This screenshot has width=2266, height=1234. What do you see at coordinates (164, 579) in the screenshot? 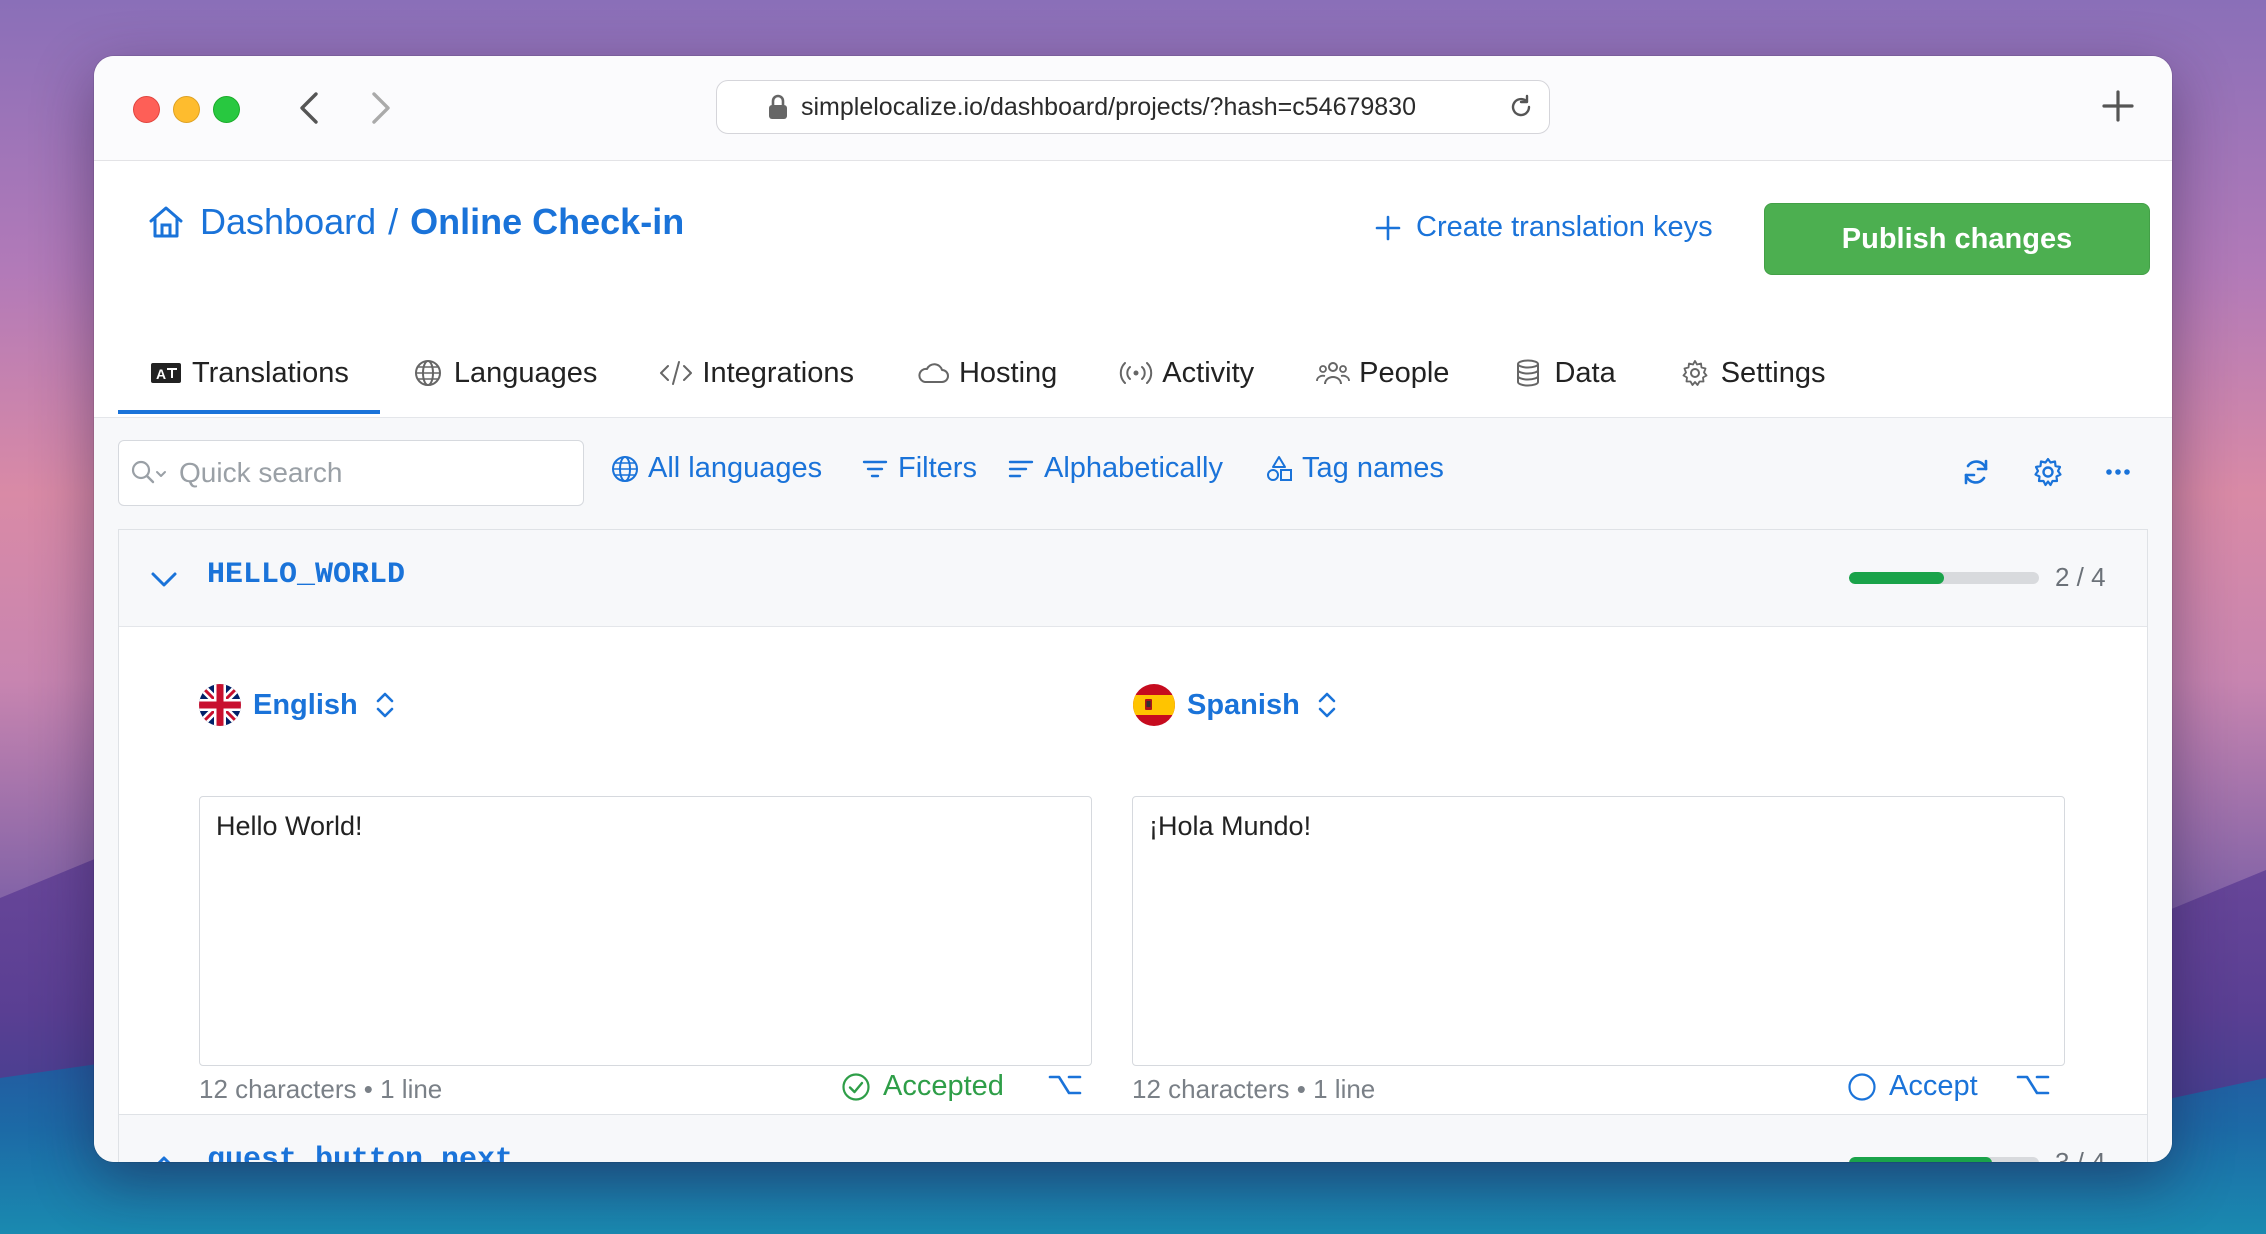
I see `chevron-down-icon` at bounding box center [164, 579].